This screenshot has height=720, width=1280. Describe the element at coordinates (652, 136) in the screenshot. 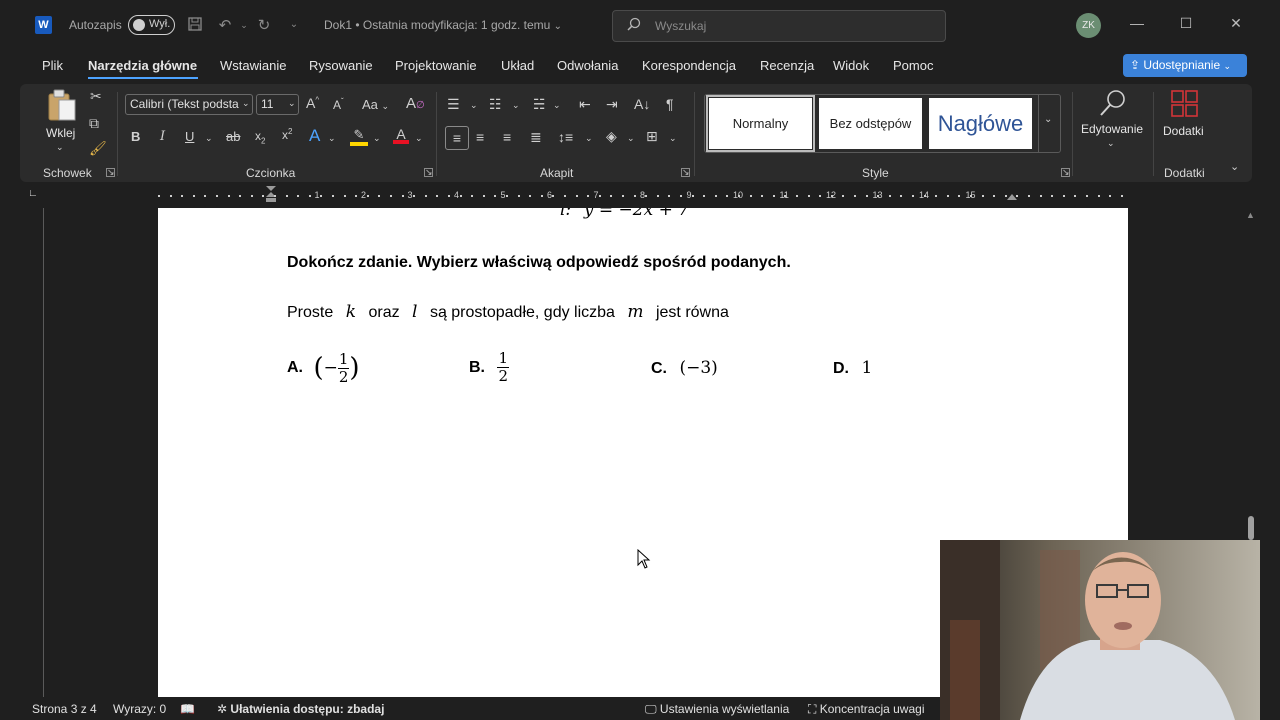

I see `borders-icon: ⊞` at that location.